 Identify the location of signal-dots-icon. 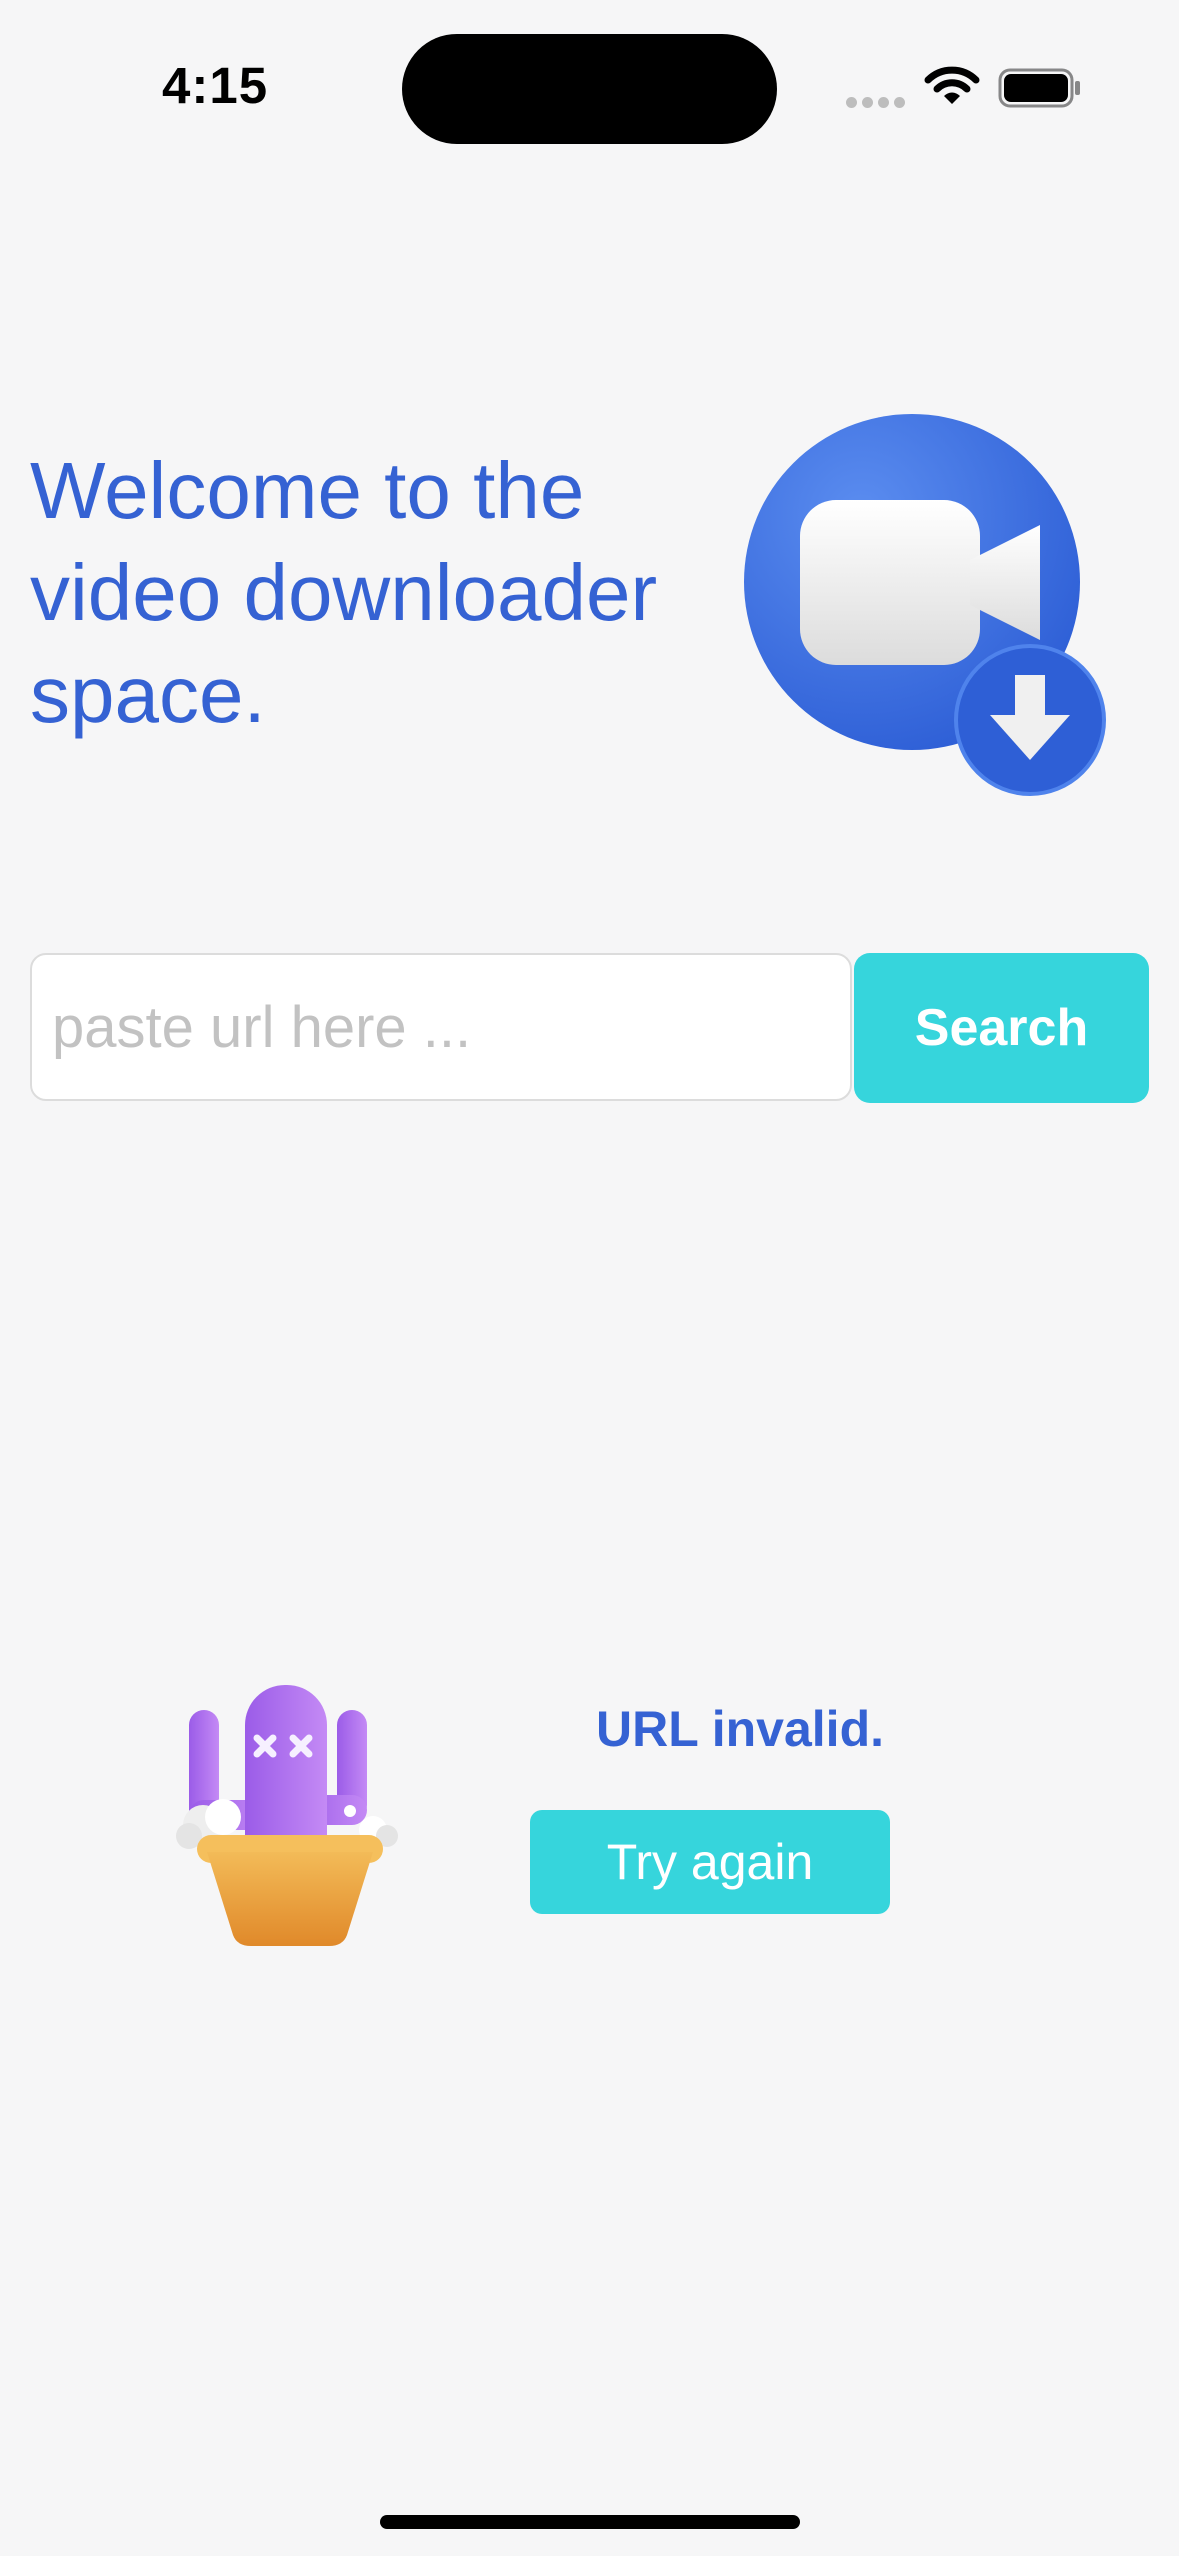
(878, 104).